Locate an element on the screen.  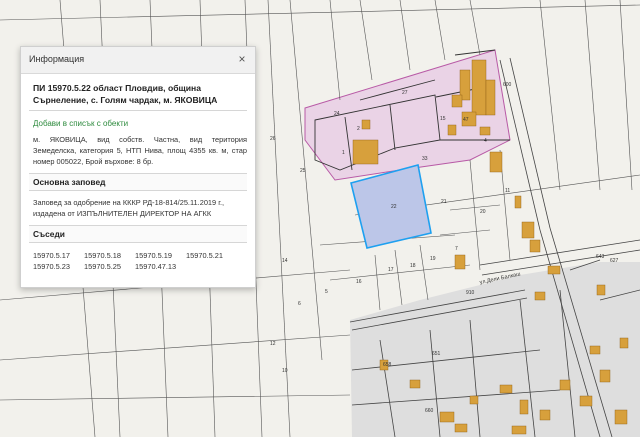
neighbor-link: 15970.5.21 is located at coordinates (204, 255).